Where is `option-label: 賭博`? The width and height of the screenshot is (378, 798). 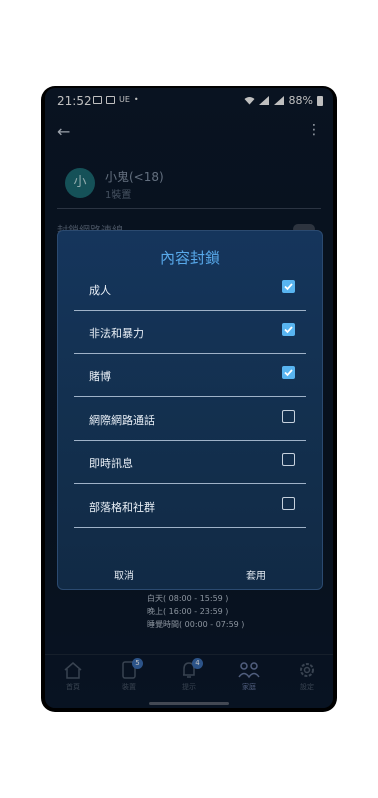
option-label: 賭博 is located at coordinates (100, 376).